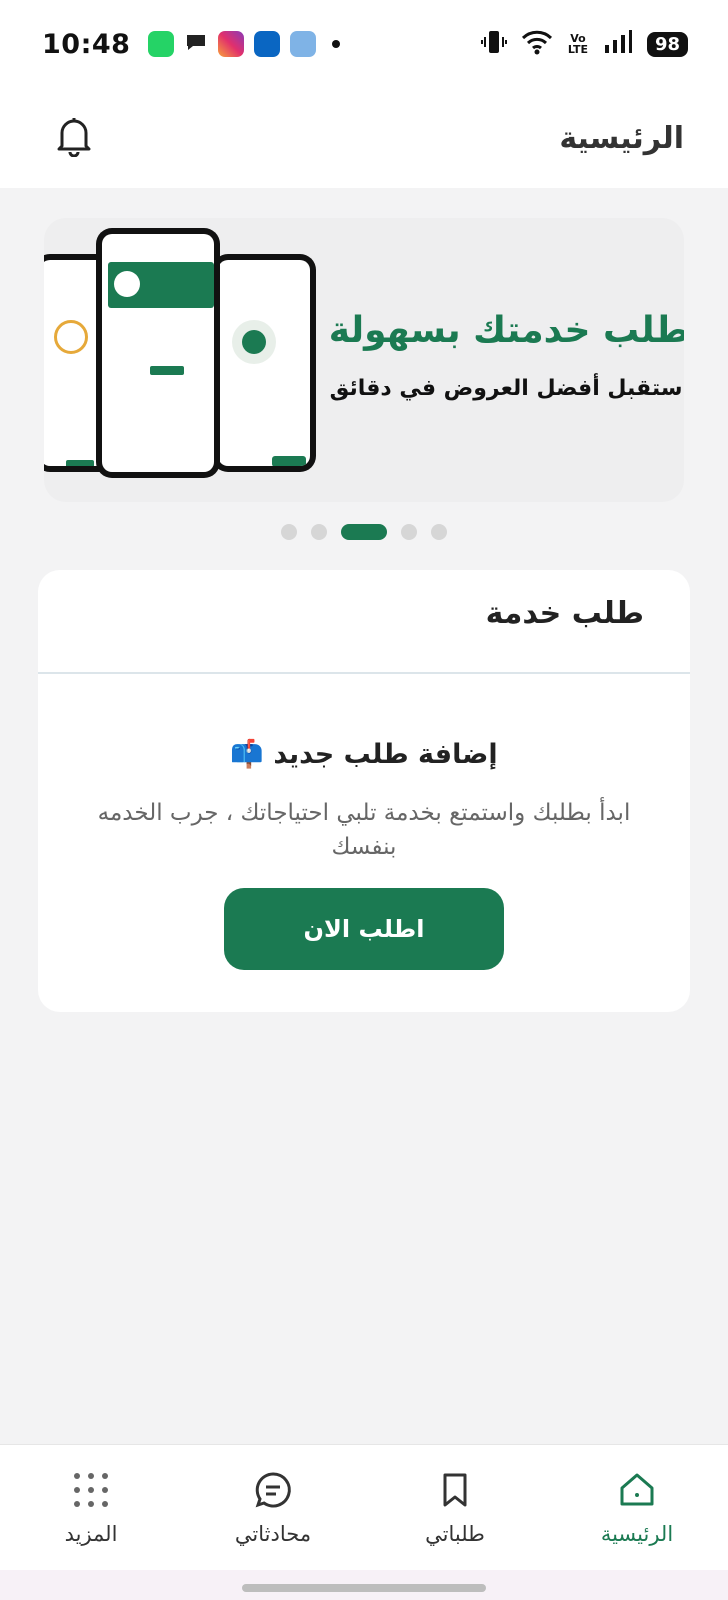 The height and width of the screenshot is (1600, 728). I want to click on nav-item-orders: طلباتي, so click(455, 1508).